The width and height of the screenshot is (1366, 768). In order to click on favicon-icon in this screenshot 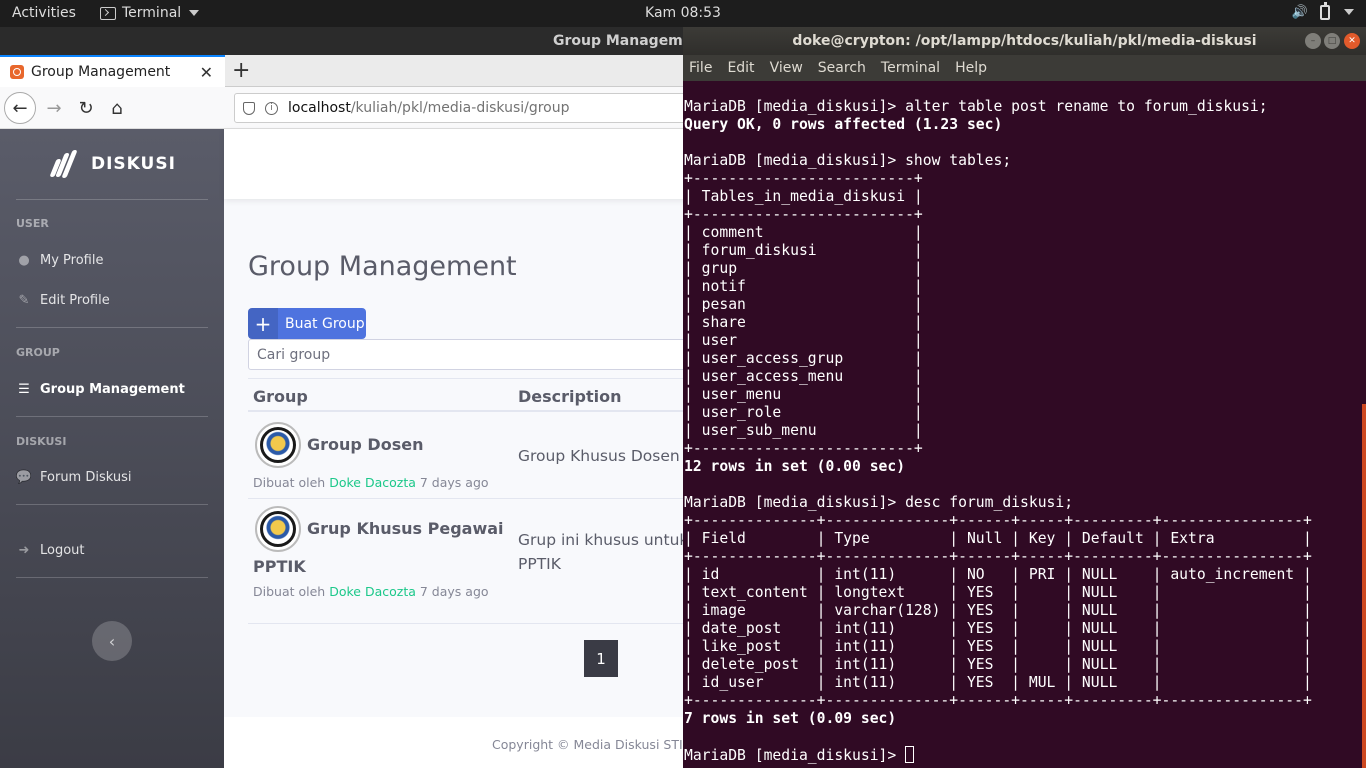, I will do `click(17, 72)`.